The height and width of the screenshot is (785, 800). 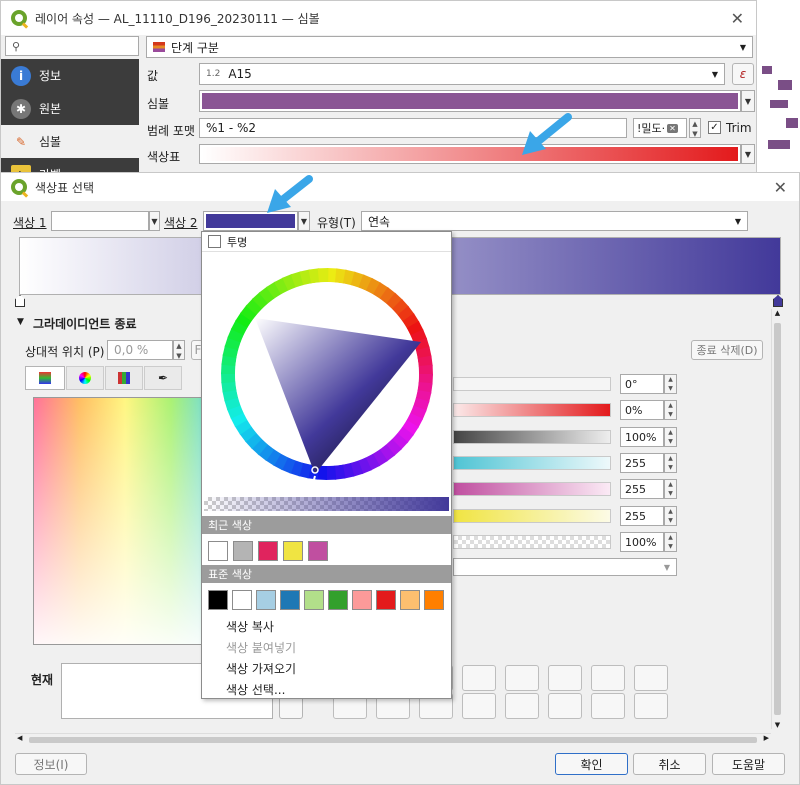 What do you see at coordinates (642, 516) in the screenshot?
I see `blue-input: 255` at bounding box center [642, 516].